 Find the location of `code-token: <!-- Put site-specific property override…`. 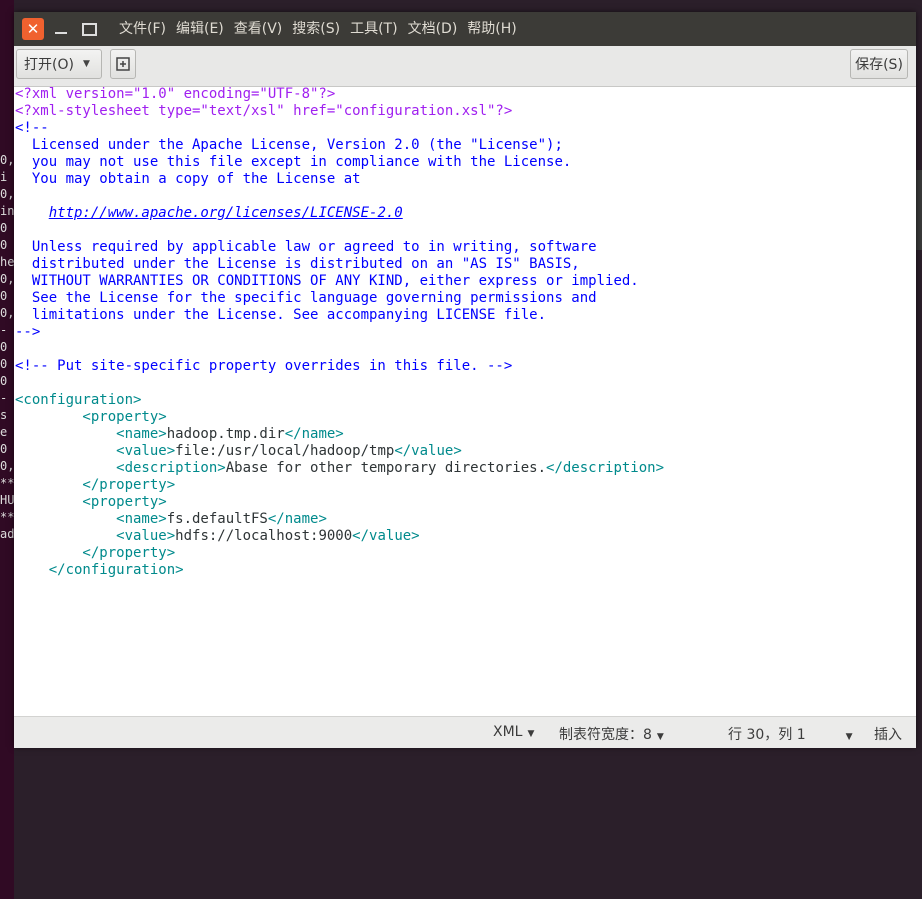

code-token: <!-- Put site-specific property override… is located at coordinates (264, 366).